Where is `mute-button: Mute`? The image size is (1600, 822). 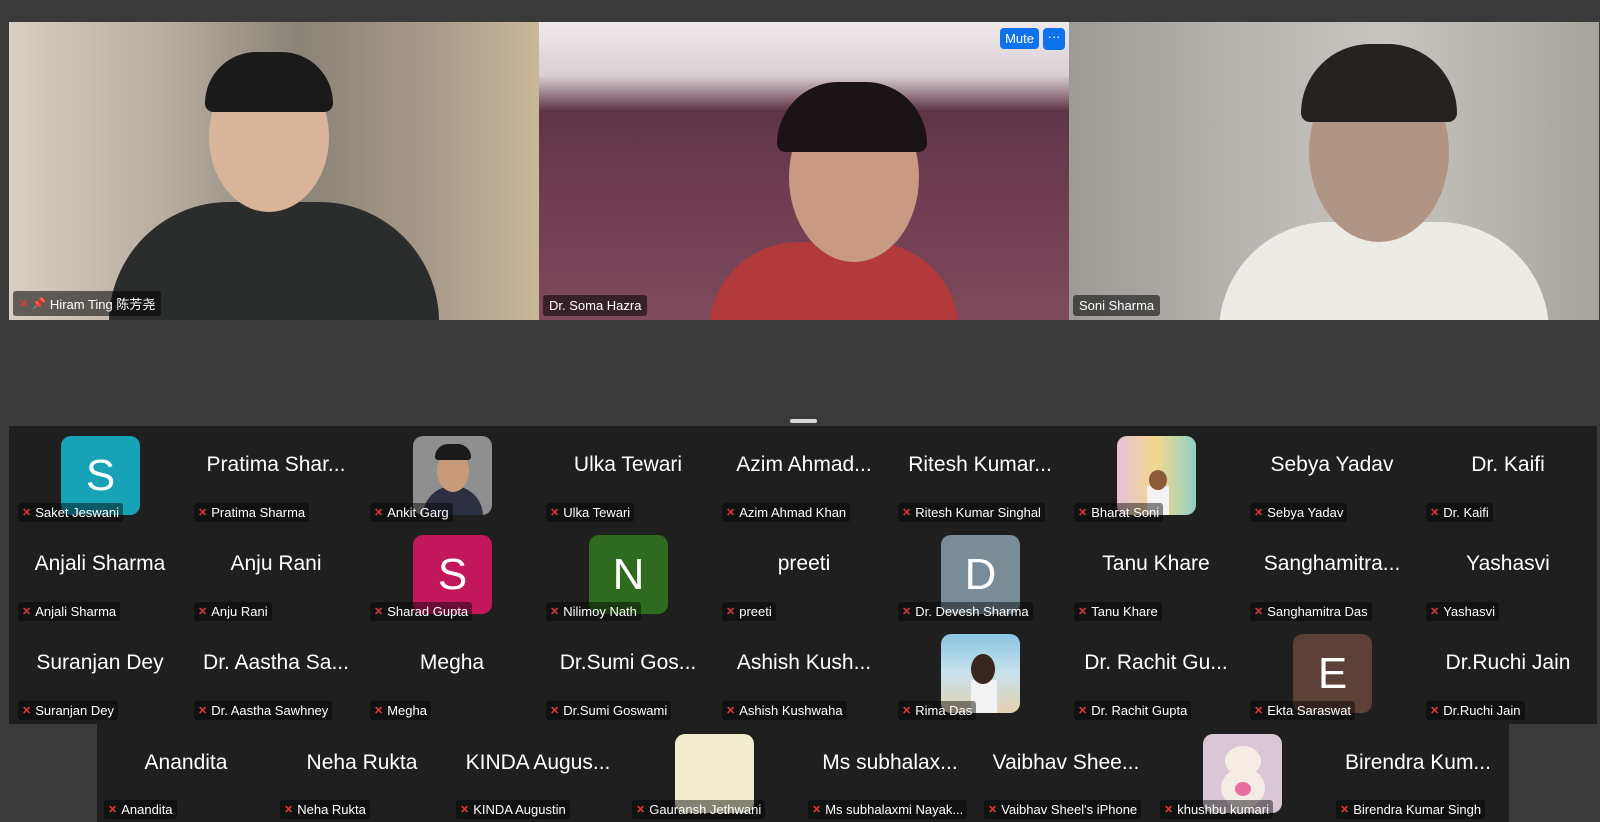 mute-button: Mute is located at coordinates (1019, 38).